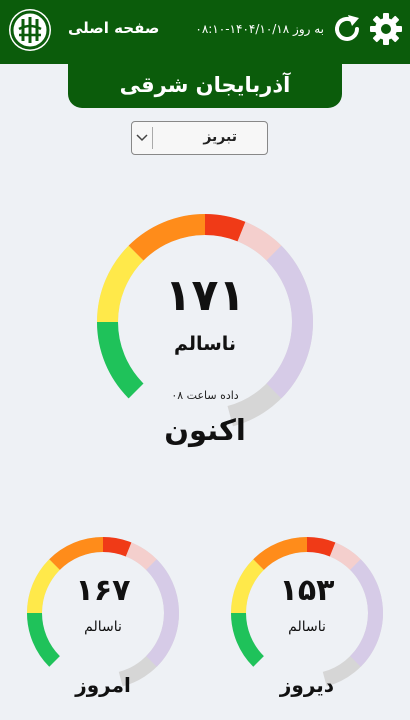  What do you see at coordinates (248, 586) in the screenshot?
I see `yesterday-band-moderate` at bounding box center [248, 586].